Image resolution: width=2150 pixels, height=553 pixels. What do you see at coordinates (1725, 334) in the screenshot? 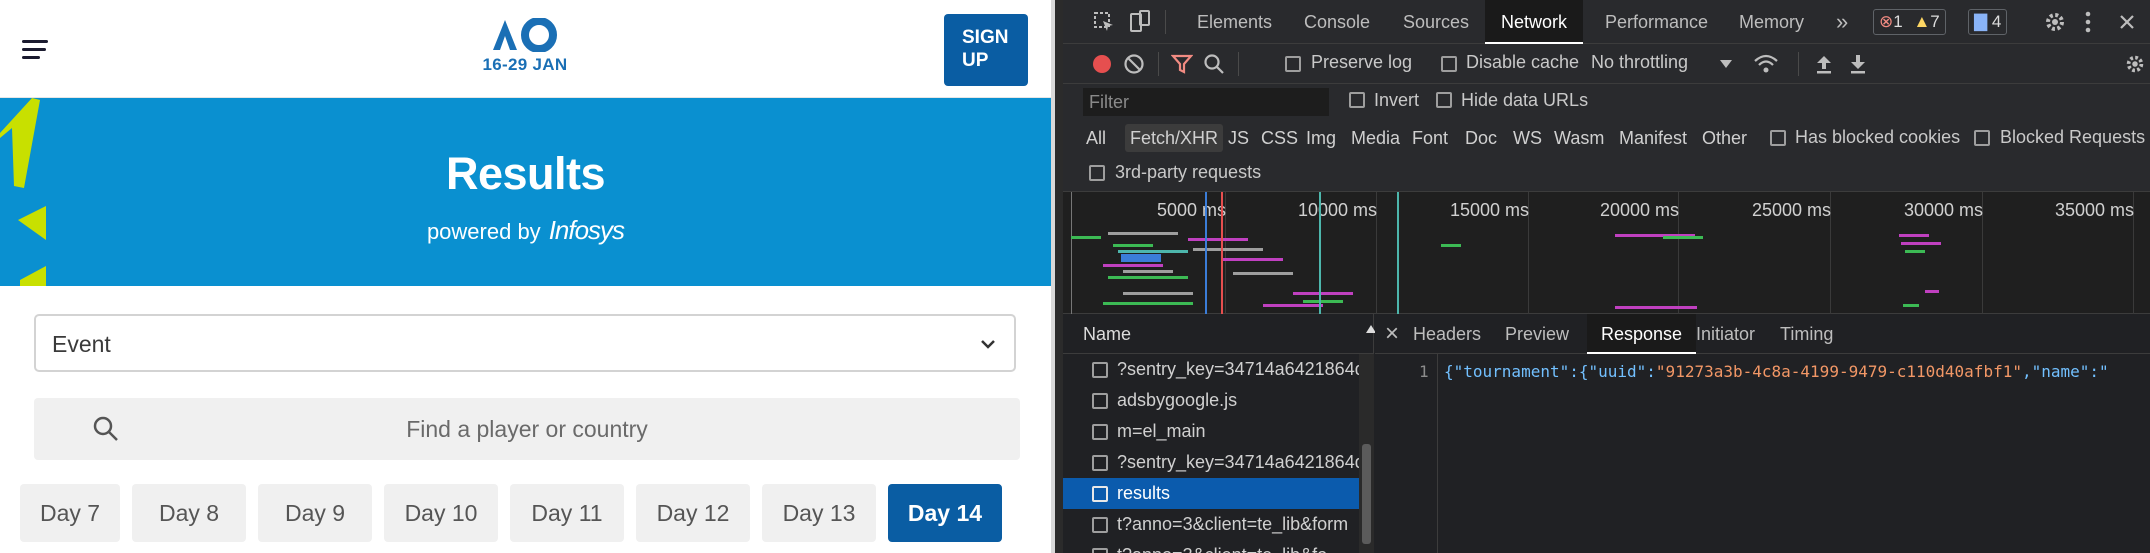
I see `tab-initiator: Initiator` at bounding box center [1725, 334].